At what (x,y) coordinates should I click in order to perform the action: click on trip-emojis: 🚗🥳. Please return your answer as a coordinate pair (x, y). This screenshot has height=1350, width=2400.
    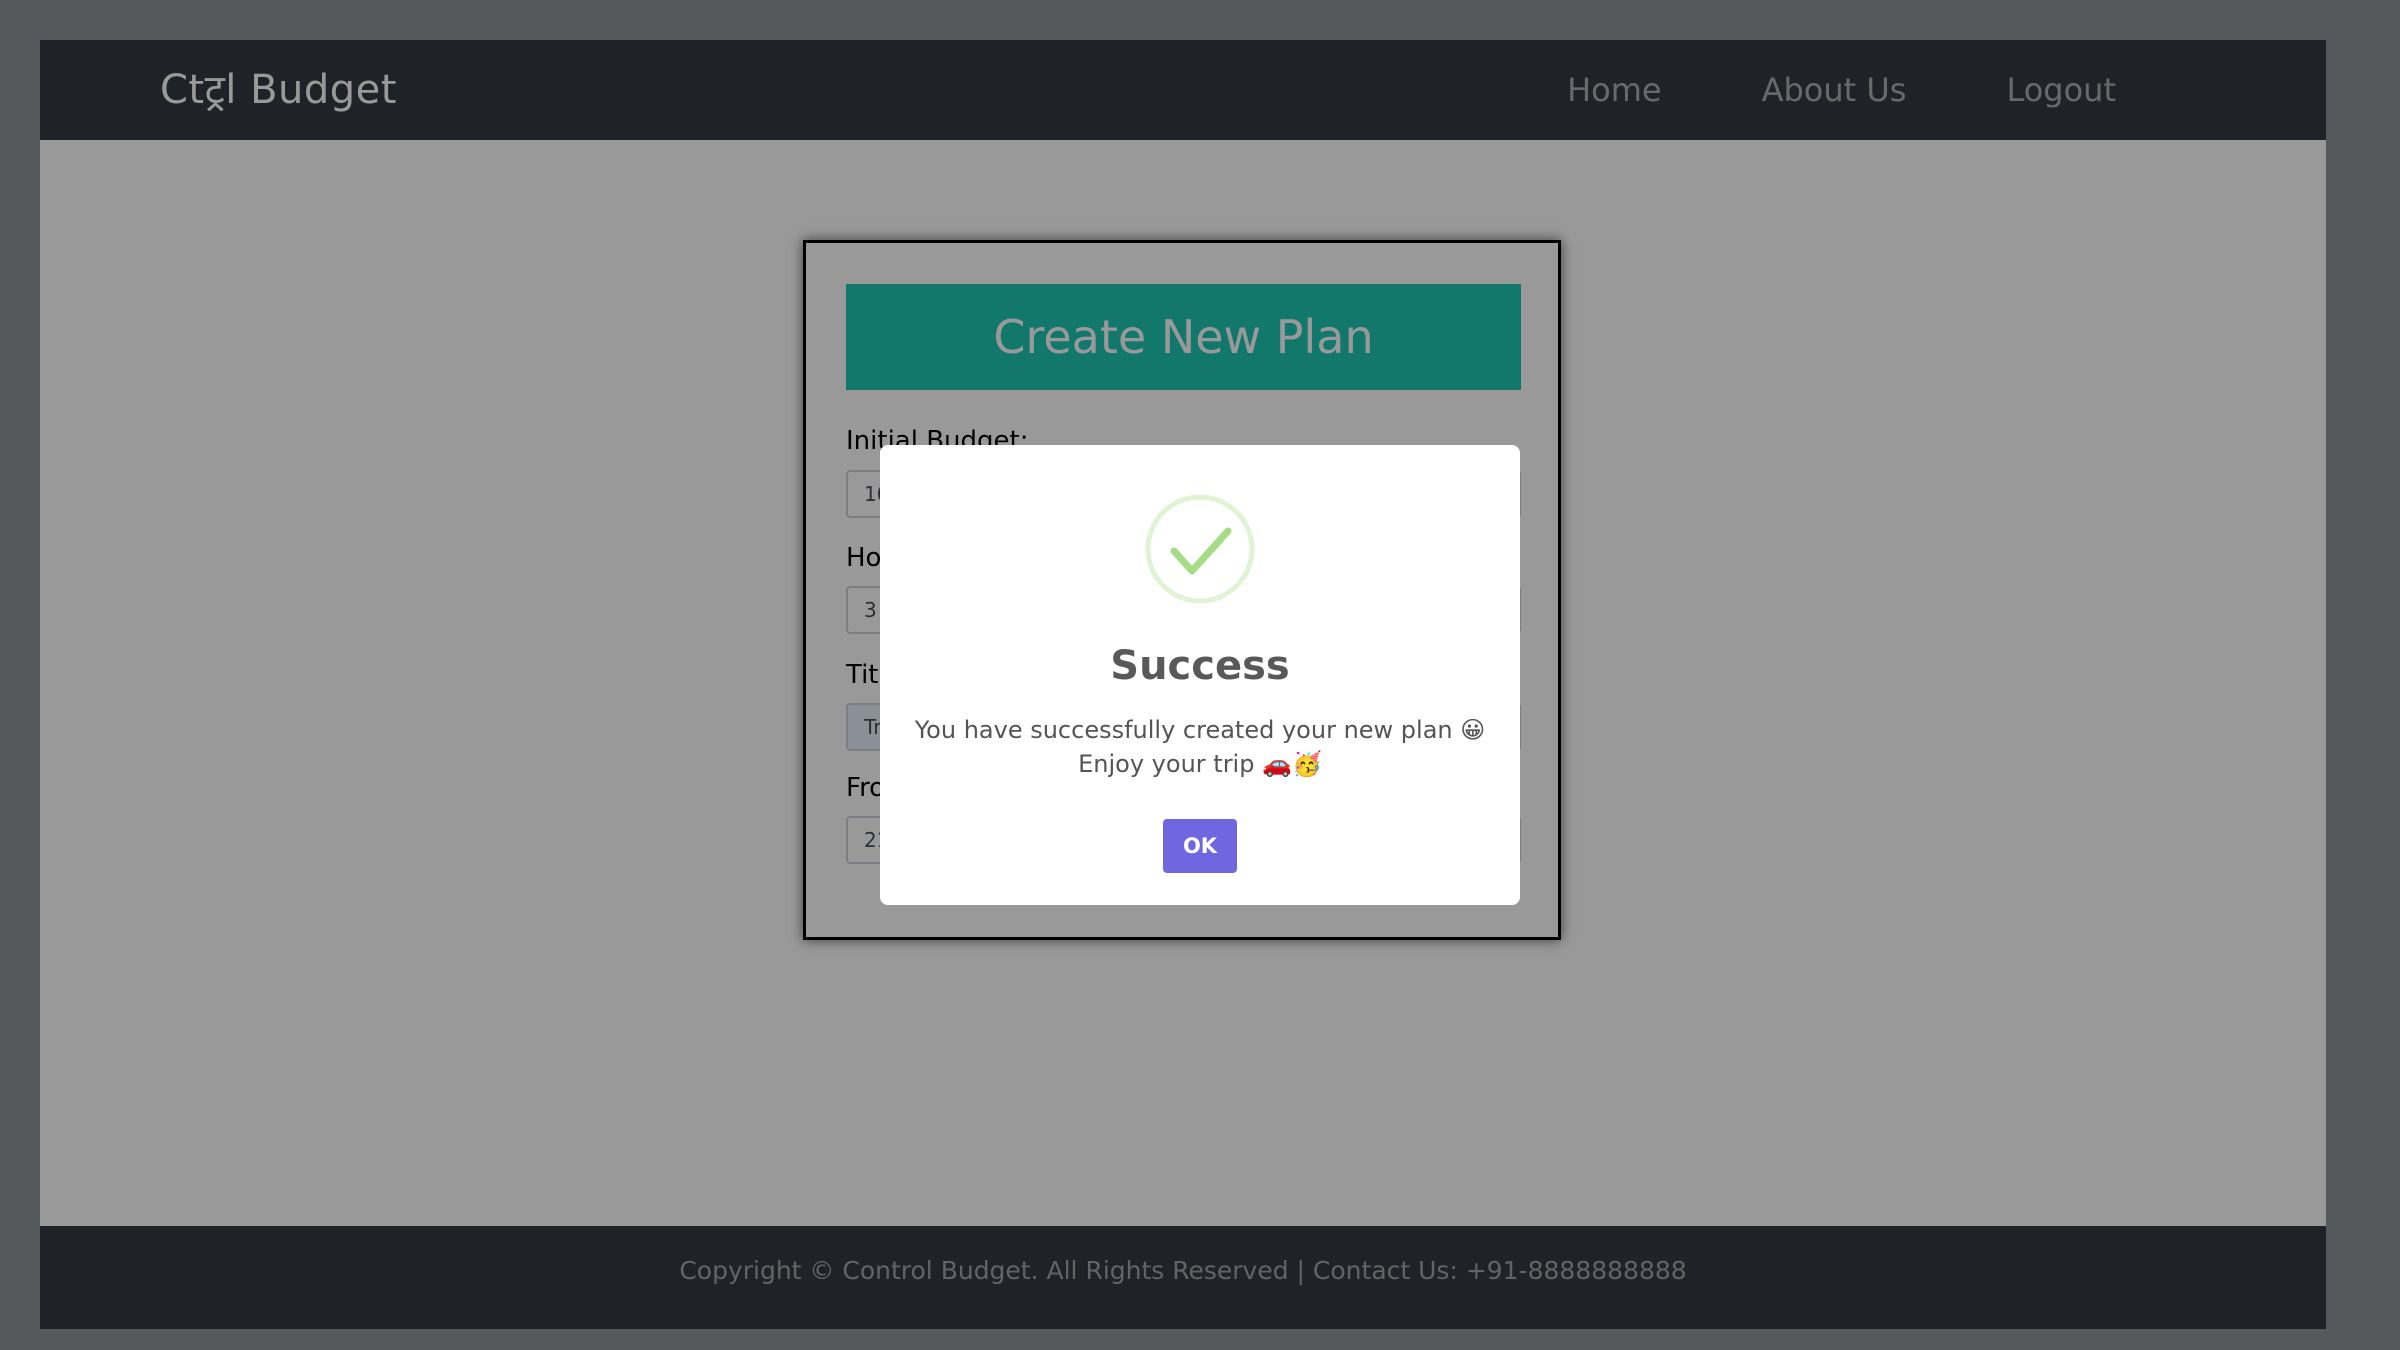
    Looking at the image, I should click on (1292, 764).